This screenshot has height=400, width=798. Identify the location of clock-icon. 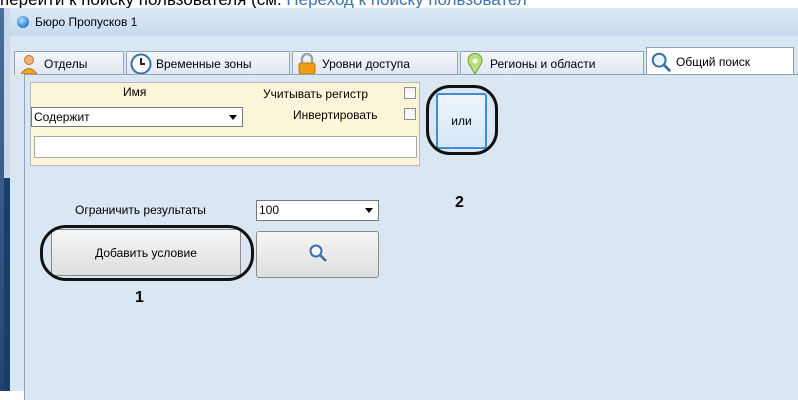
(141, 64).